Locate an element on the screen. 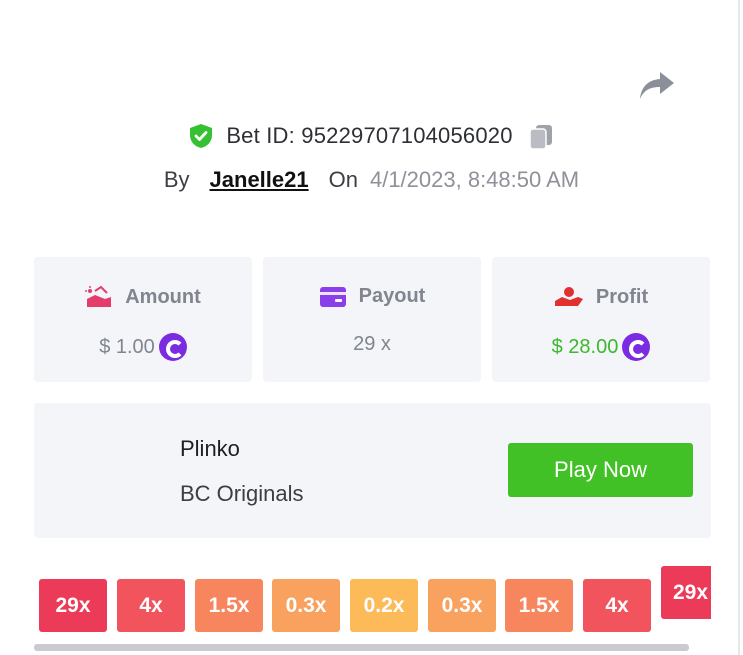 Image resolution: width=743 pixels, height=655 pixels. payout-label: Payout is located at coordinates (392, 296).